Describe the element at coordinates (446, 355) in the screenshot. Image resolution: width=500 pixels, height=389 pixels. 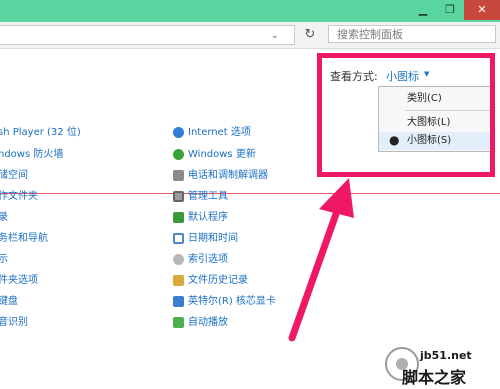
I see `watermark-url: jb51.net` at that location.